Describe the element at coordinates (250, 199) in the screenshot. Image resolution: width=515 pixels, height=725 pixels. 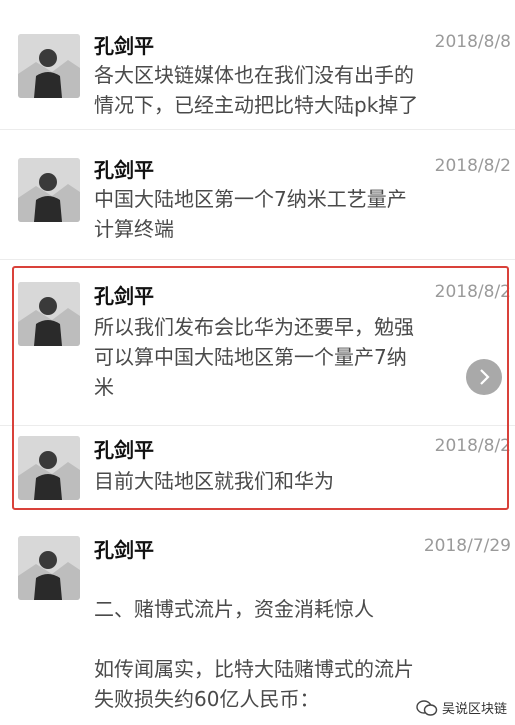
I see `message-line: 中国大陆地区第一个7纳米工艺量产` at that location.